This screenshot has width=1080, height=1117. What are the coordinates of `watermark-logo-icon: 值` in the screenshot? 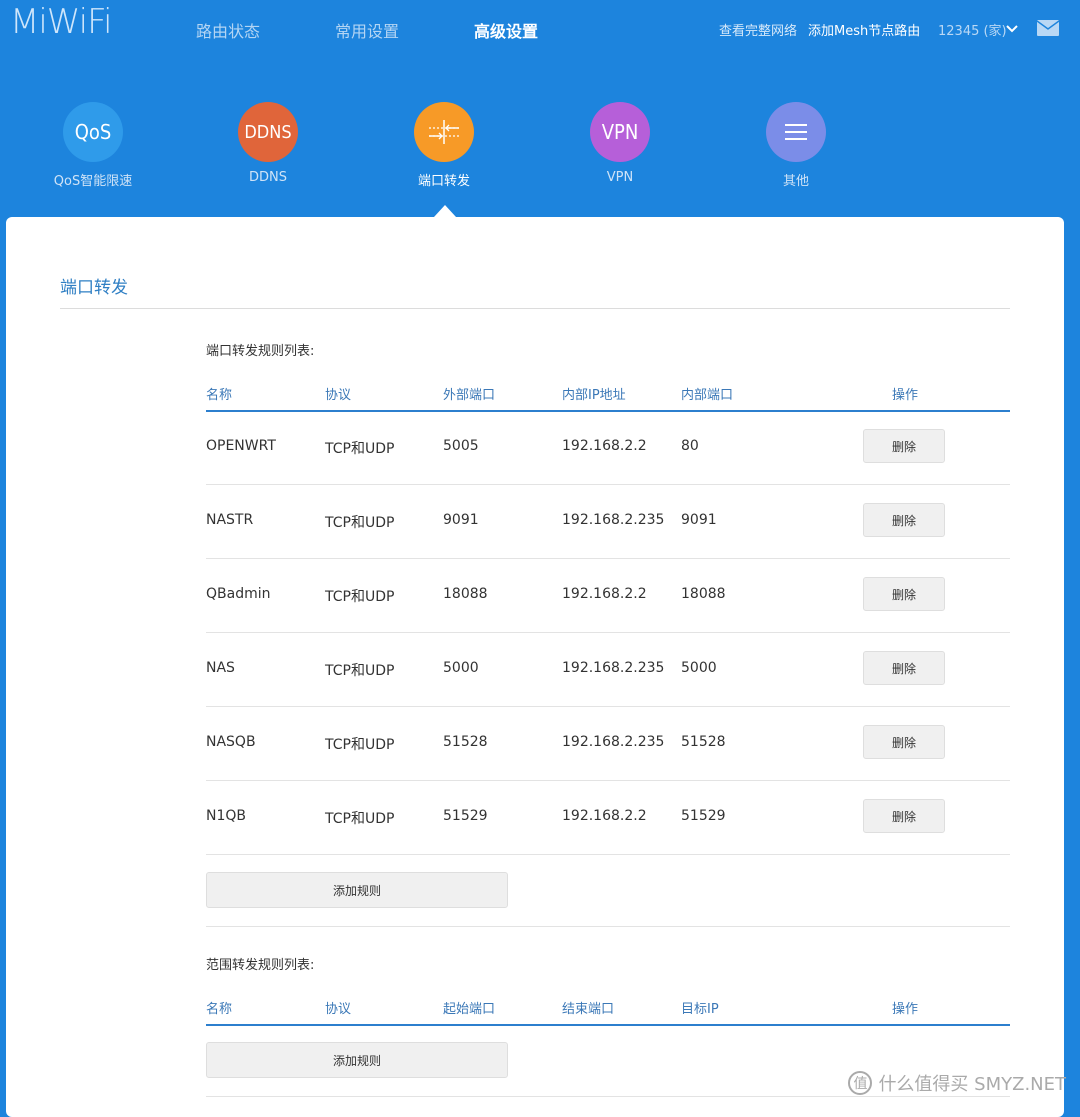 It's located at (860, 1083).